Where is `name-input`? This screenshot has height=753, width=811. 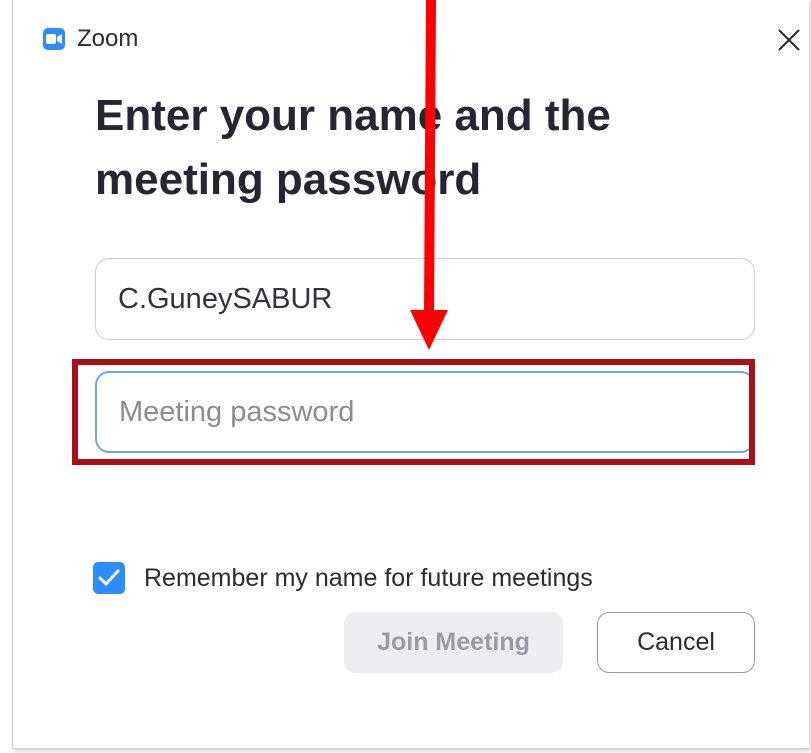
name-input is located at coordinates (425, 299).